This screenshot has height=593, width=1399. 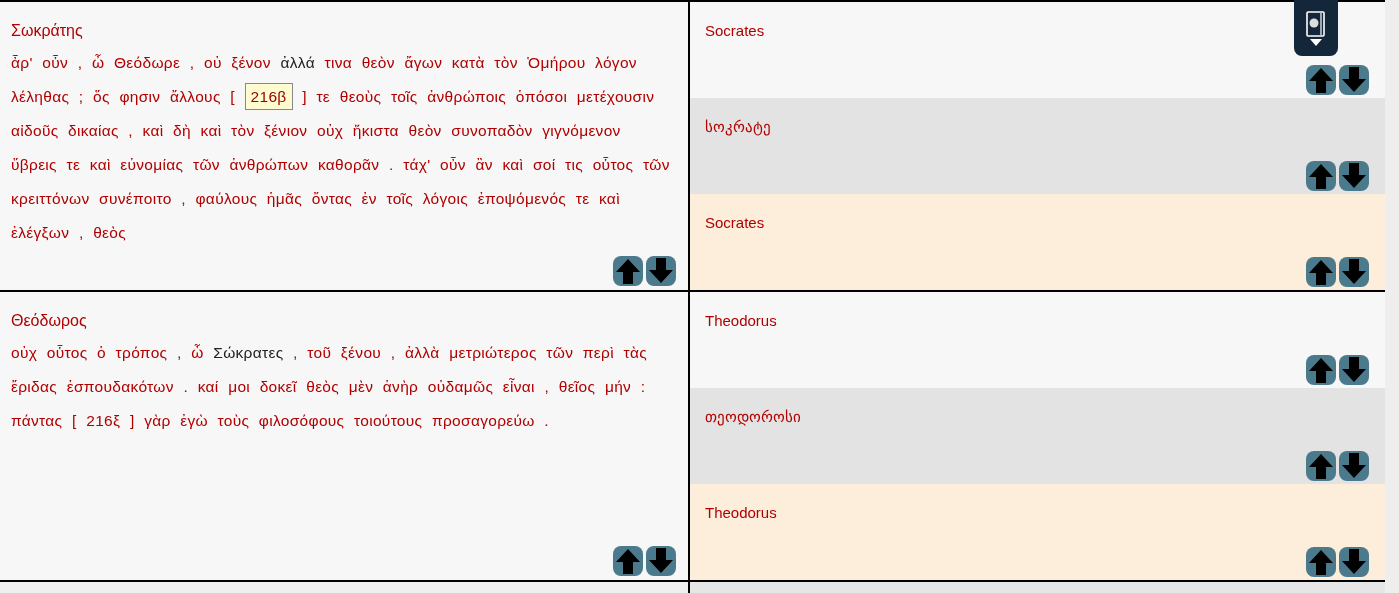 I want to click on caret-icon, so click(x=1316, y=42).